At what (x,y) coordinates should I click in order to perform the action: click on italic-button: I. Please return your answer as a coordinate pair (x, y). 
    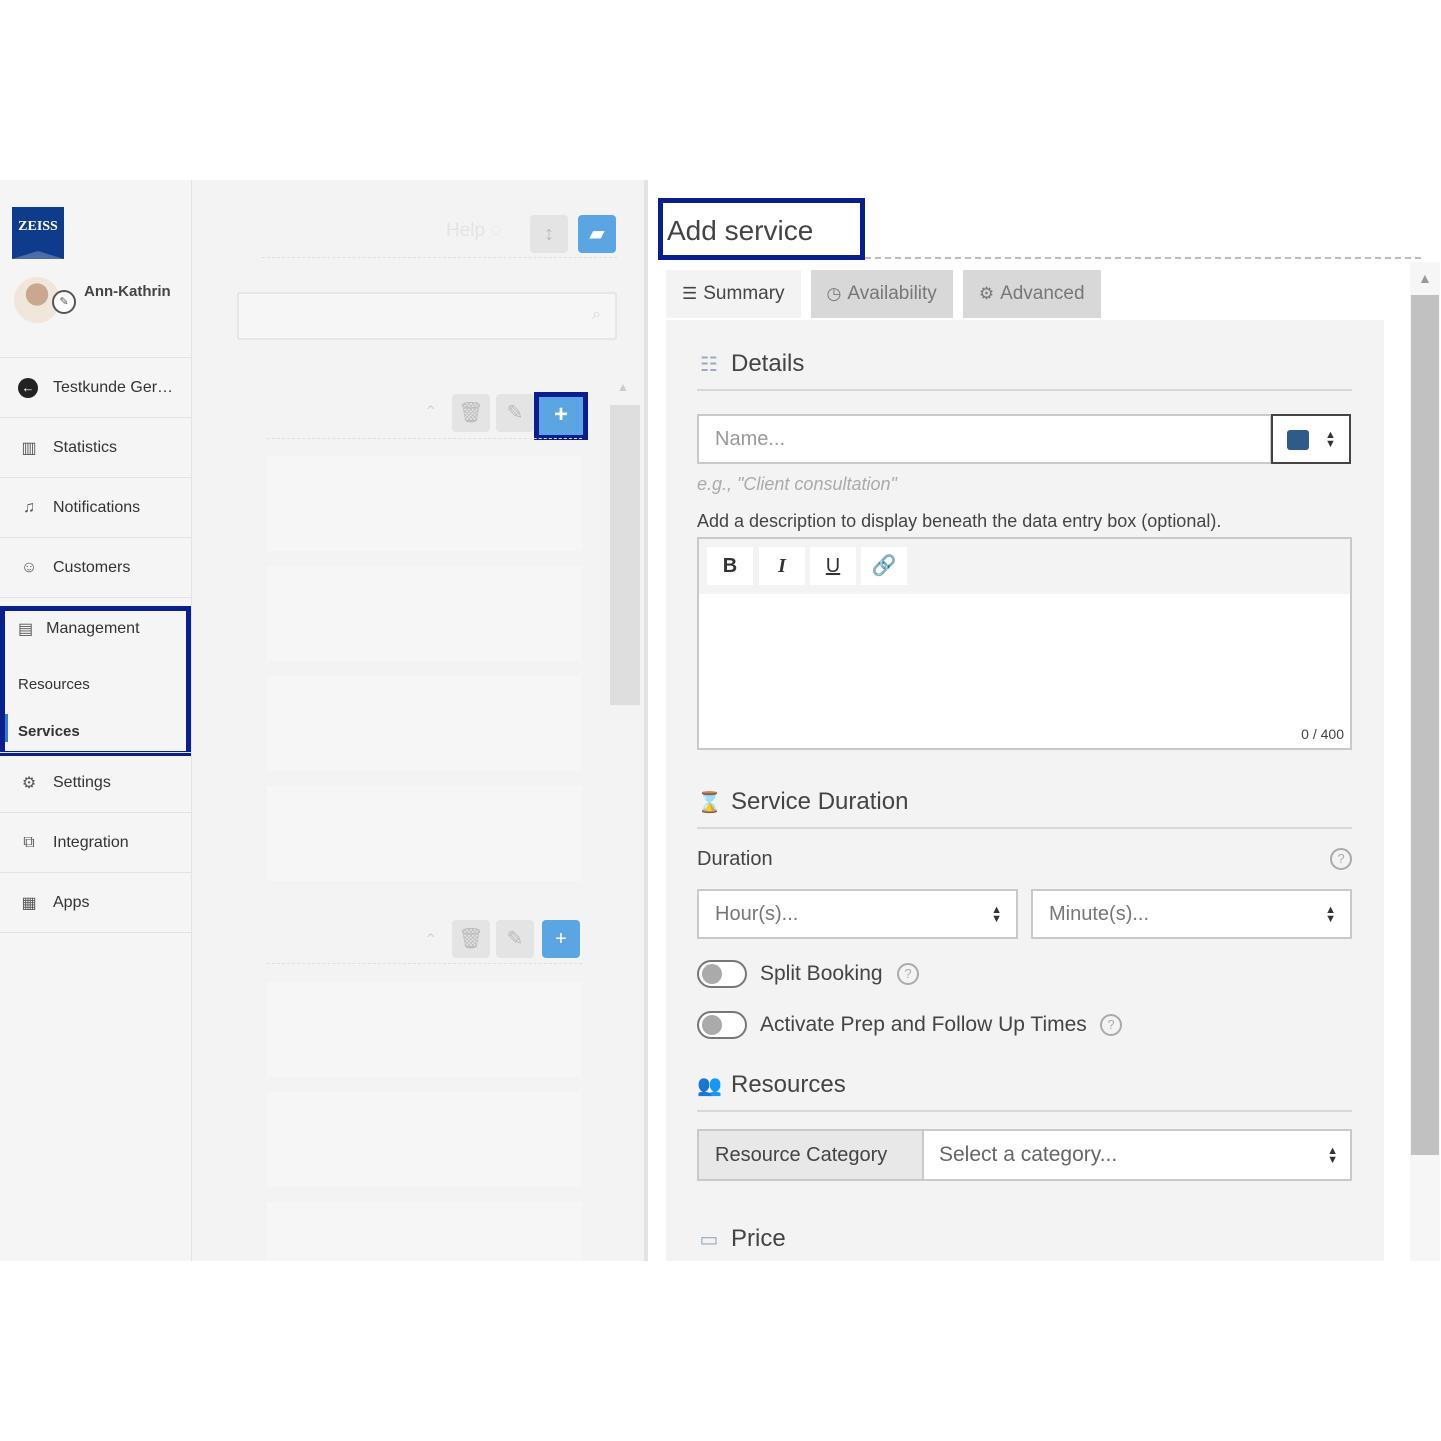
    Looking at the image, I should click on (782, 566).